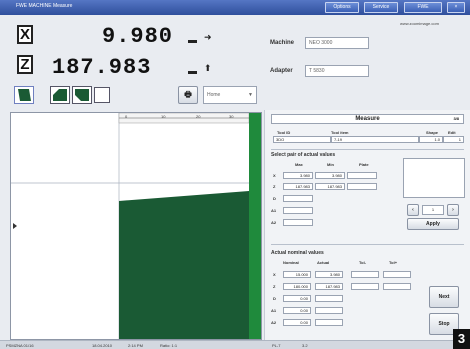  What do you see at coordinates (305, 345) in the screenshot?
I see `status-version: 3.2` at bounding box center [305, 345].